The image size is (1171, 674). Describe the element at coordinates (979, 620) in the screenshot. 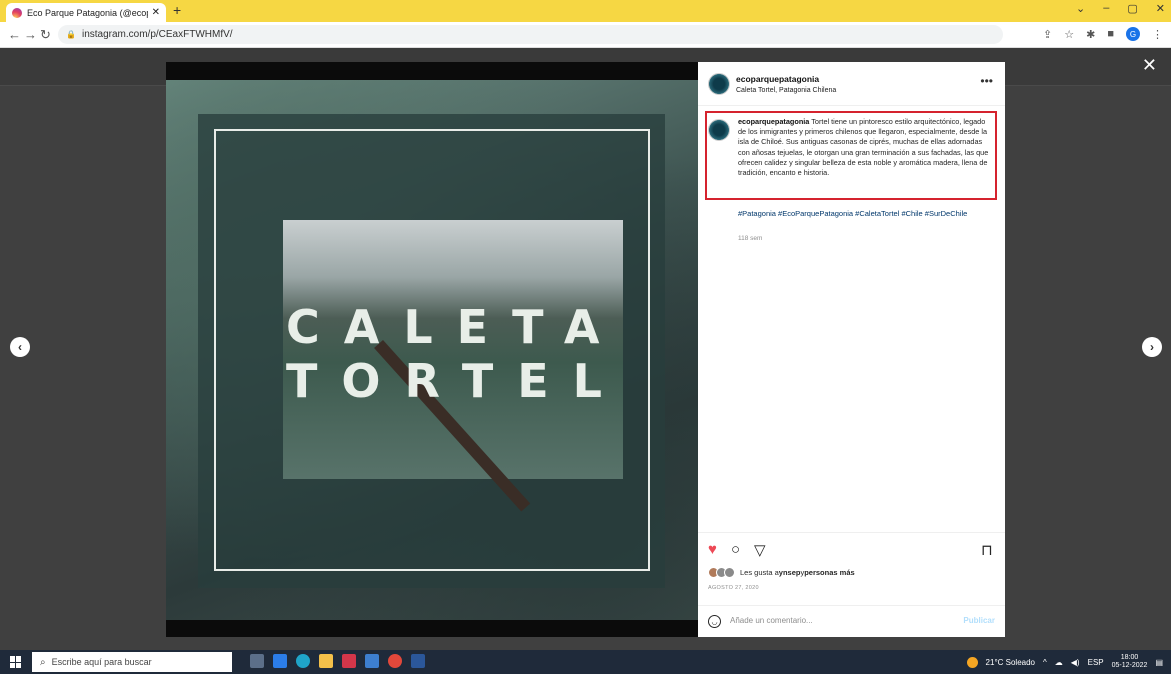

I see `publish-button: Publicar` at that location.